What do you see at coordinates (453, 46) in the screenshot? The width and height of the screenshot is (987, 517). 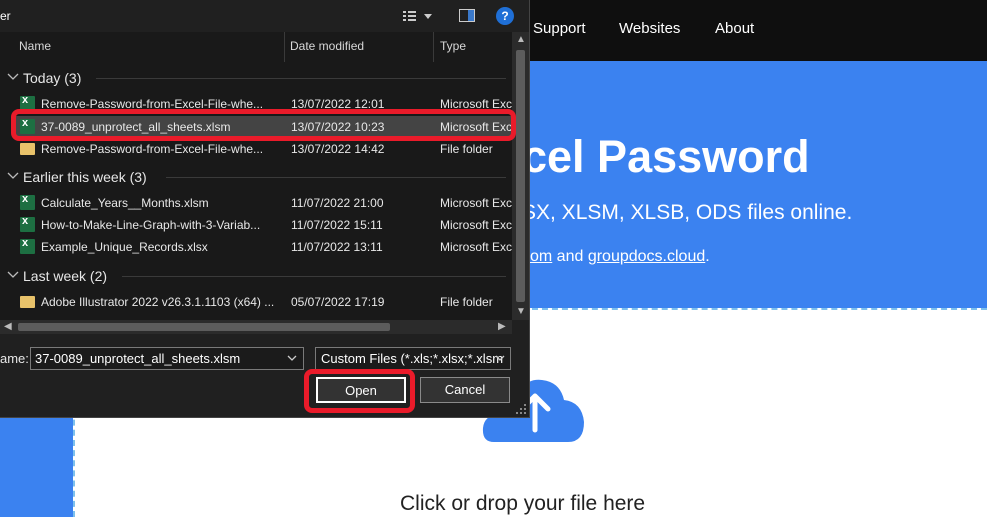 I see `column-header-type: Type` at bounding box center [453, 46].